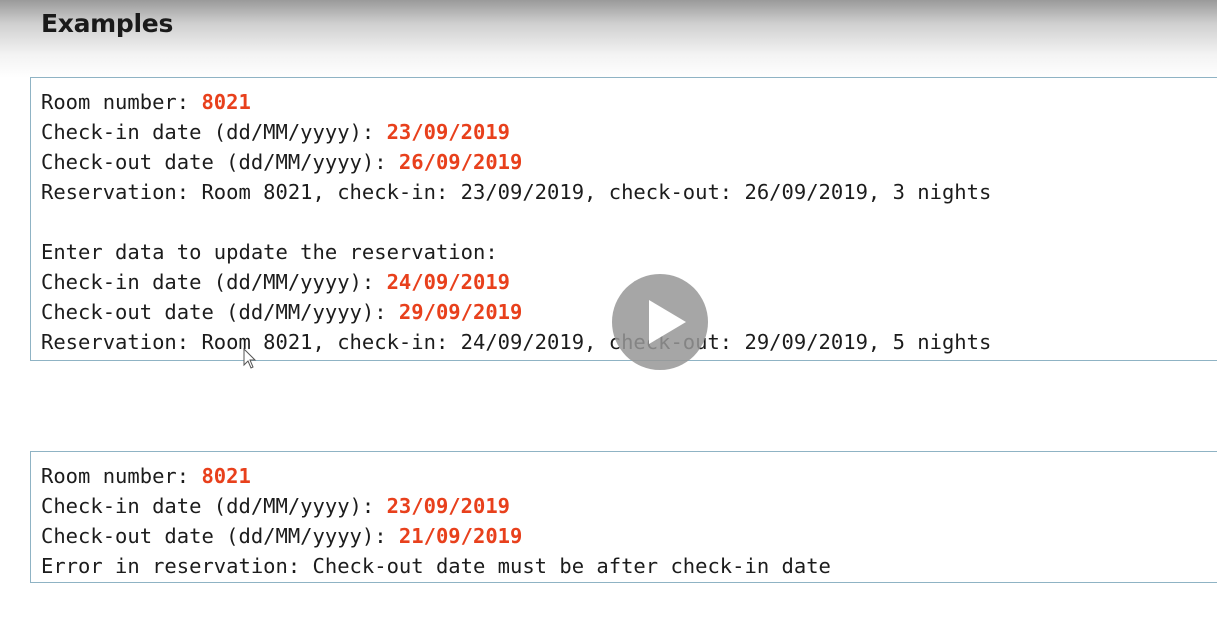 The image size is (1217, 622). Describe the element at coordinates (269, 252) in the screenshot. I see `output-line: Enter data to update the reservation:` at that location.